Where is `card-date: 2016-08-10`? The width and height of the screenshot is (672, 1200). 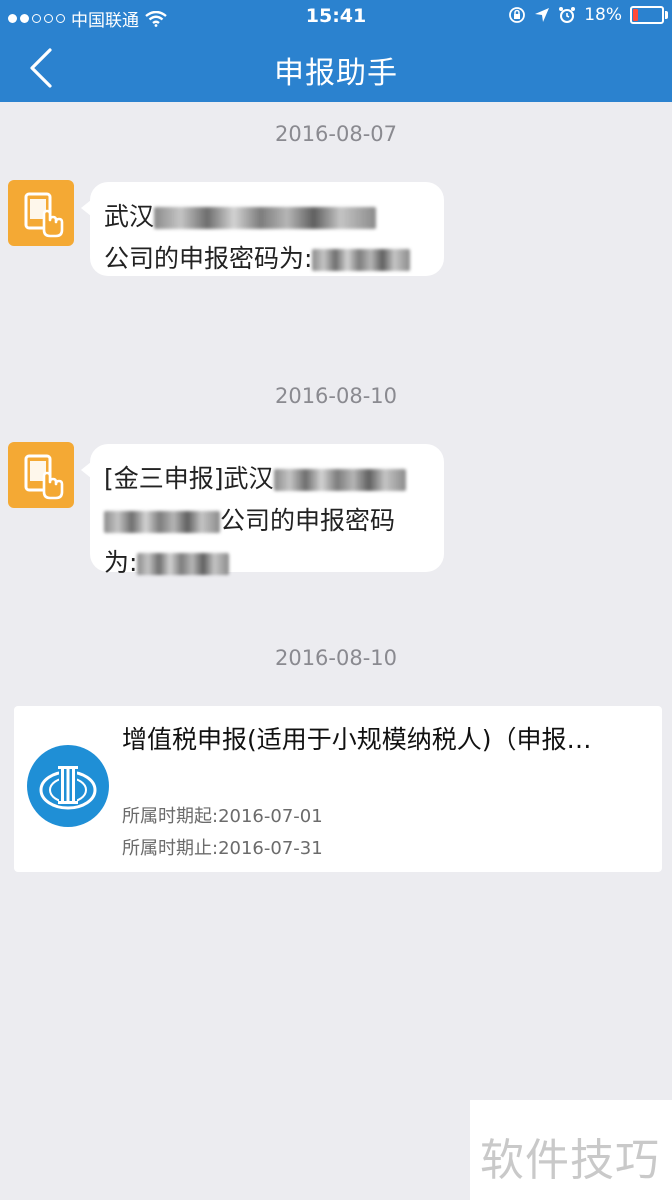
card-date: 2016-08-10 is located at coordinates (336, 658).